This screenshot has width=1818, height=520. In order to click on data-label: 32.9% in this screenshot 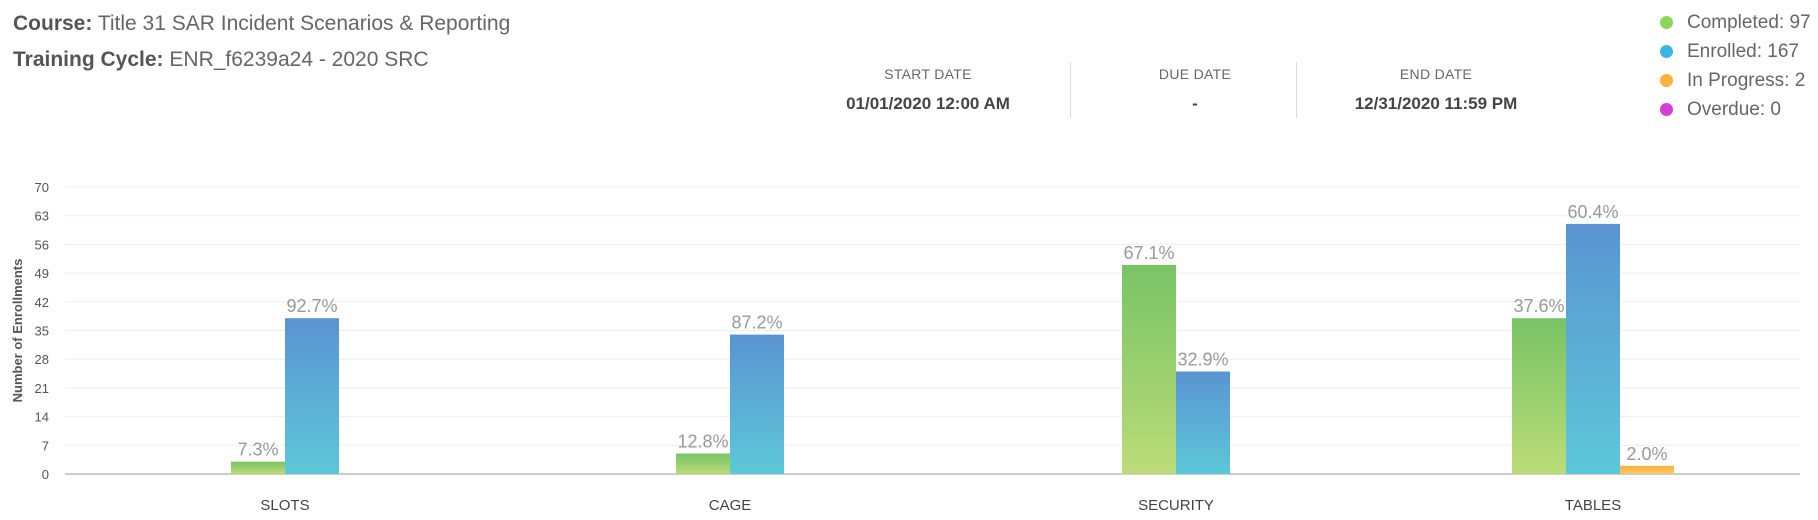, I will do `click(1202, 360)`.